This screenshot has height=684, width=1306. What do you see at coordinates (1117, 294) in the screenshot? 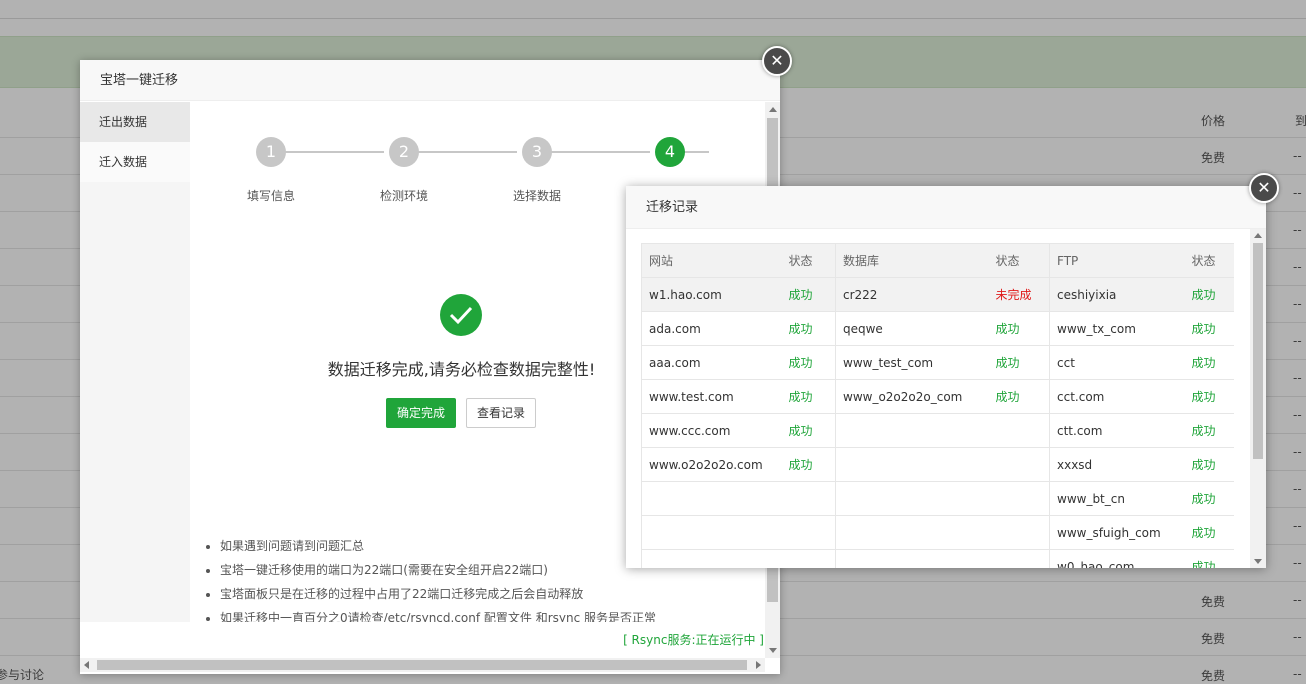
I see `ftp-cell: ceshiyixia` at bounding box center [1117, 294].